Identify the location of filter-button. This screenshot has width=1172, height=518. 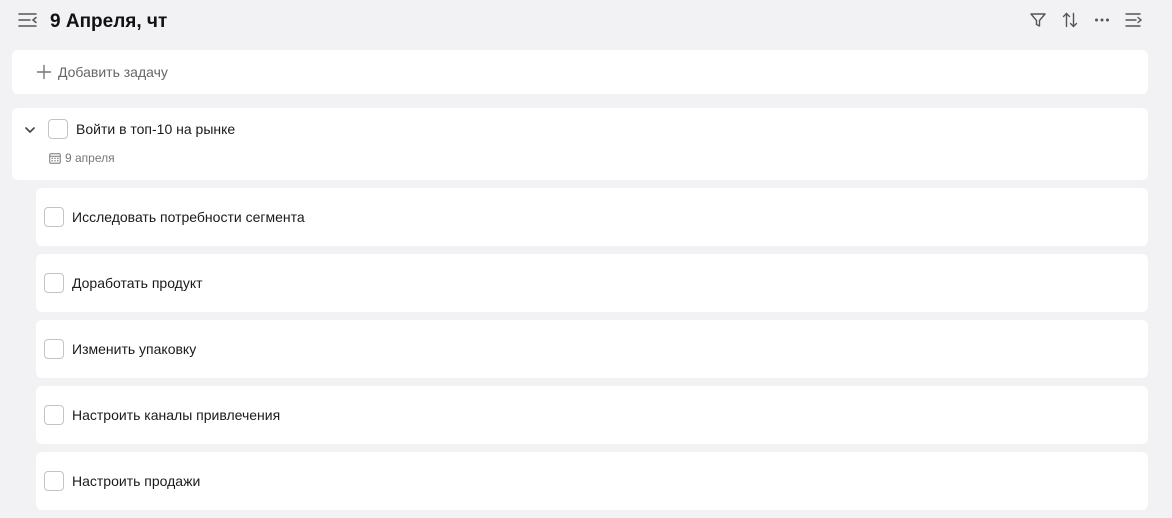
(1038, 22).